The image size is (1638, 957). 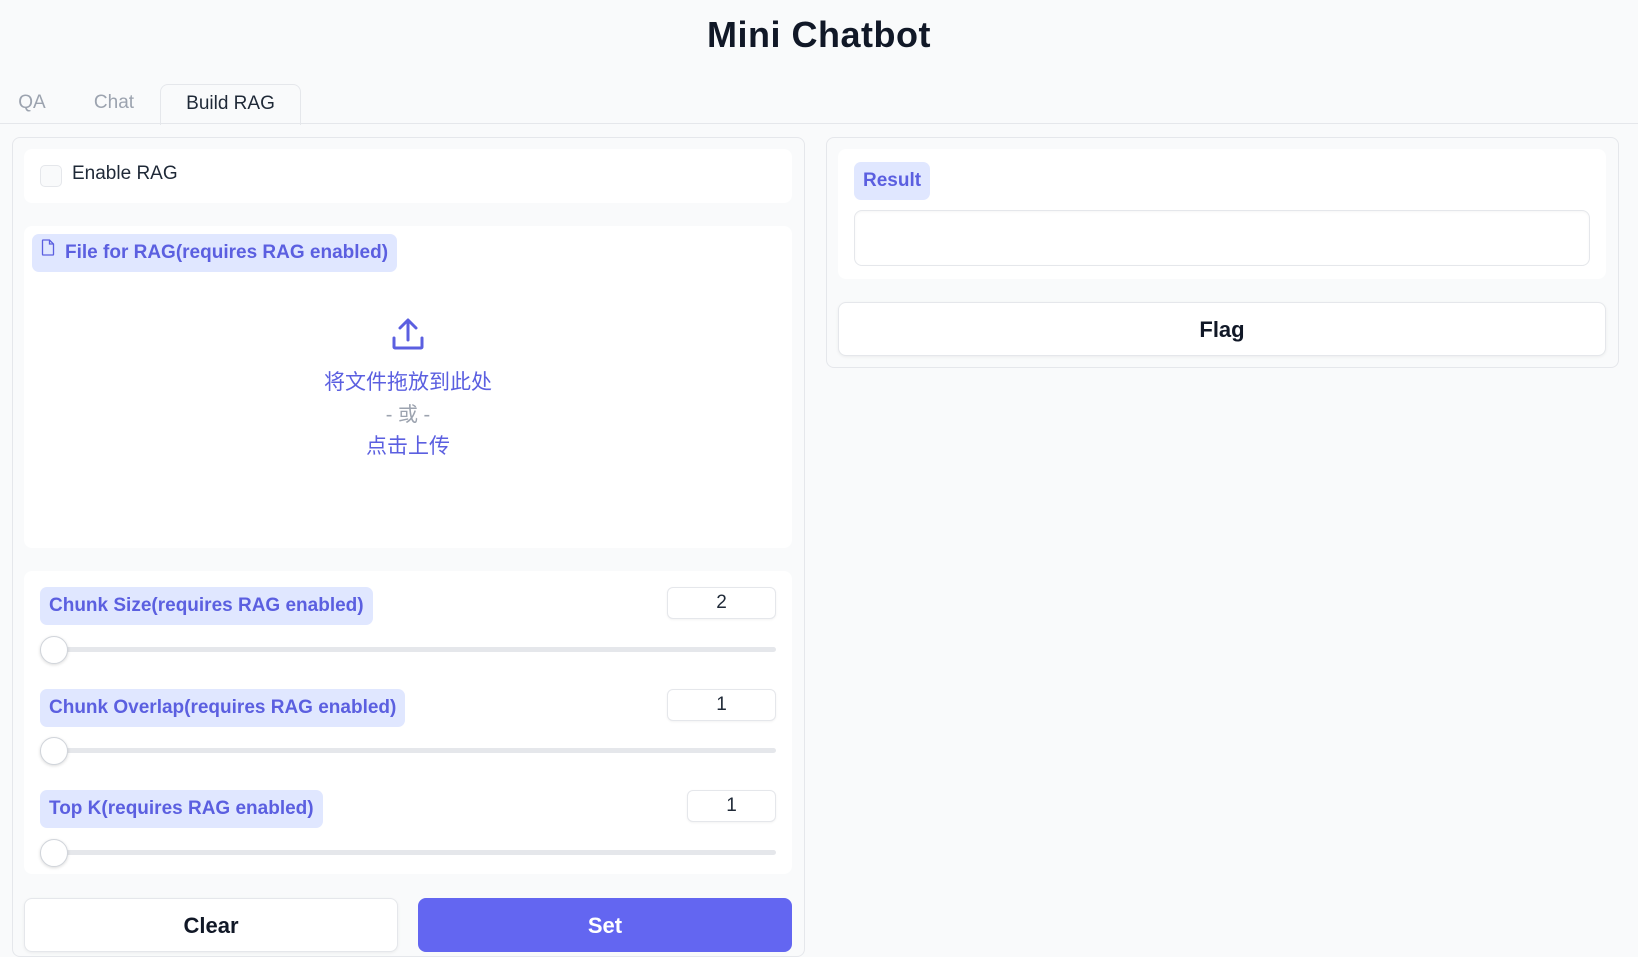 What do you see at coordinates (125, 174) in the screenshot?
I see `enable-rag-label: Enable RAG` at bounding box center [125, 174].